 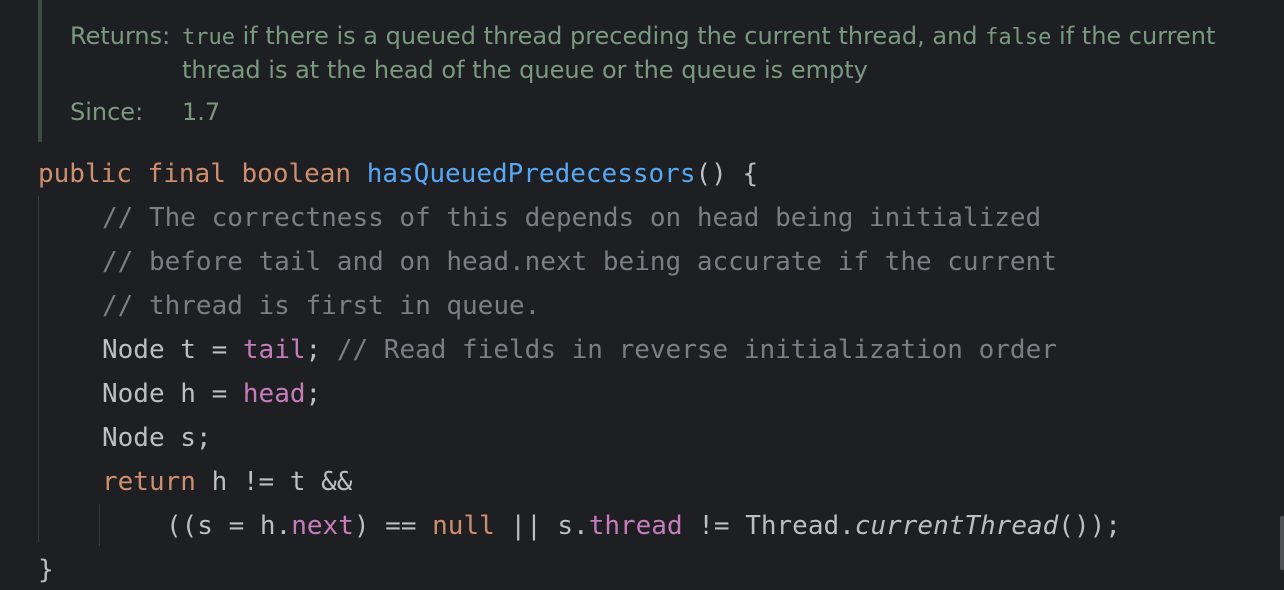 I want to click on scrollbar-thumb, so click(x=1282, y=543).